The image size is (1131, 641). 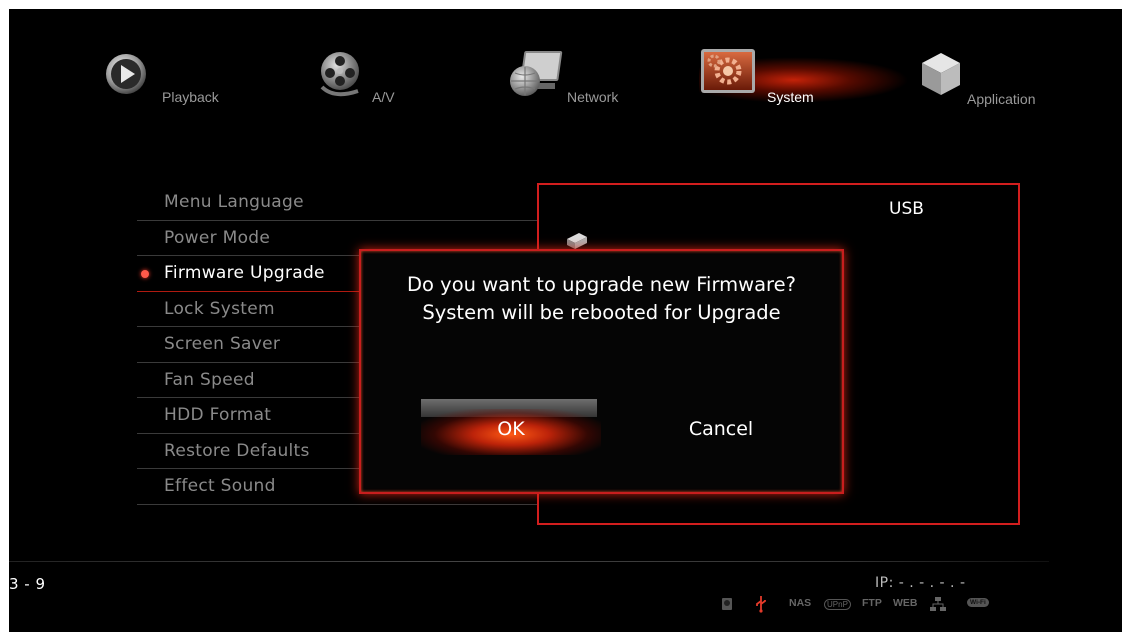 I want to click on upnp-status-label: UPnP, so click(x=837, y=604).